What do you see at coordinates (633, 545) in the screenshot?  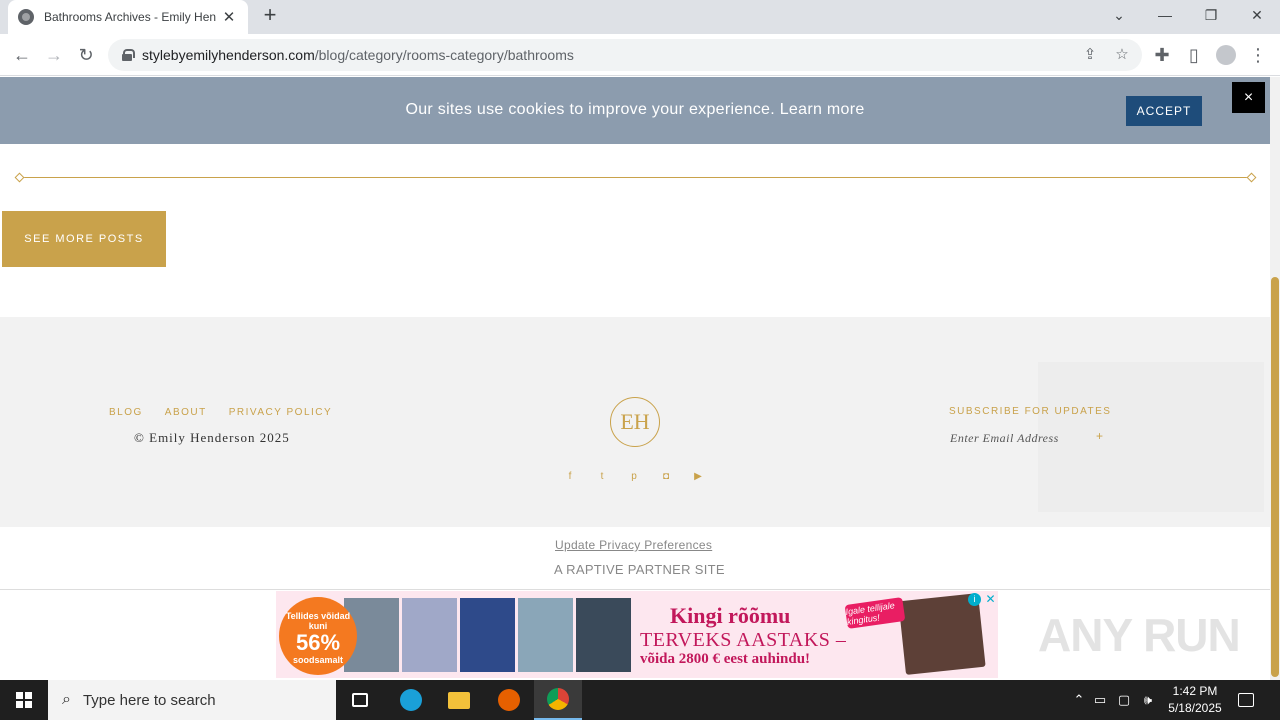 I see `update-privacy-preferences-link: Update Privacy Preferences` at bounding box center [633, 545].